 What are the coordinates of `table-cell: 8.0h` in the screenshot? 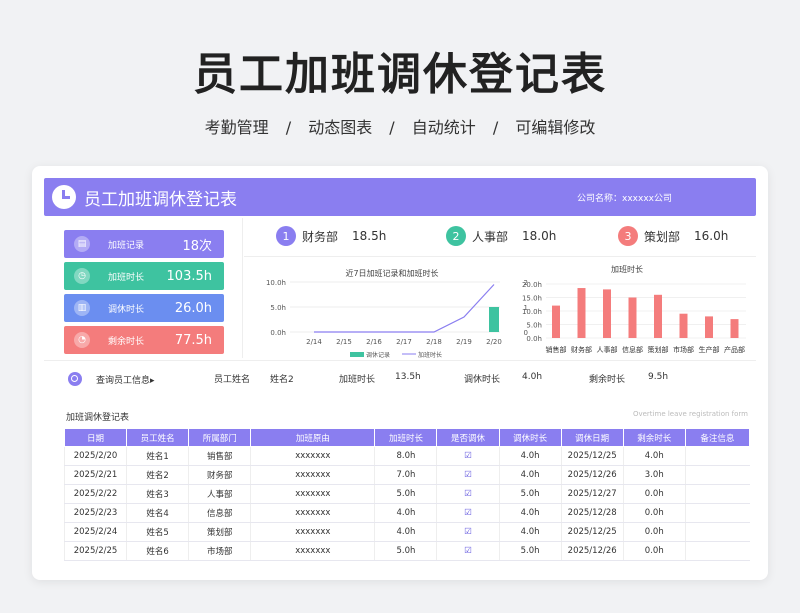 It's located at (405, 456).